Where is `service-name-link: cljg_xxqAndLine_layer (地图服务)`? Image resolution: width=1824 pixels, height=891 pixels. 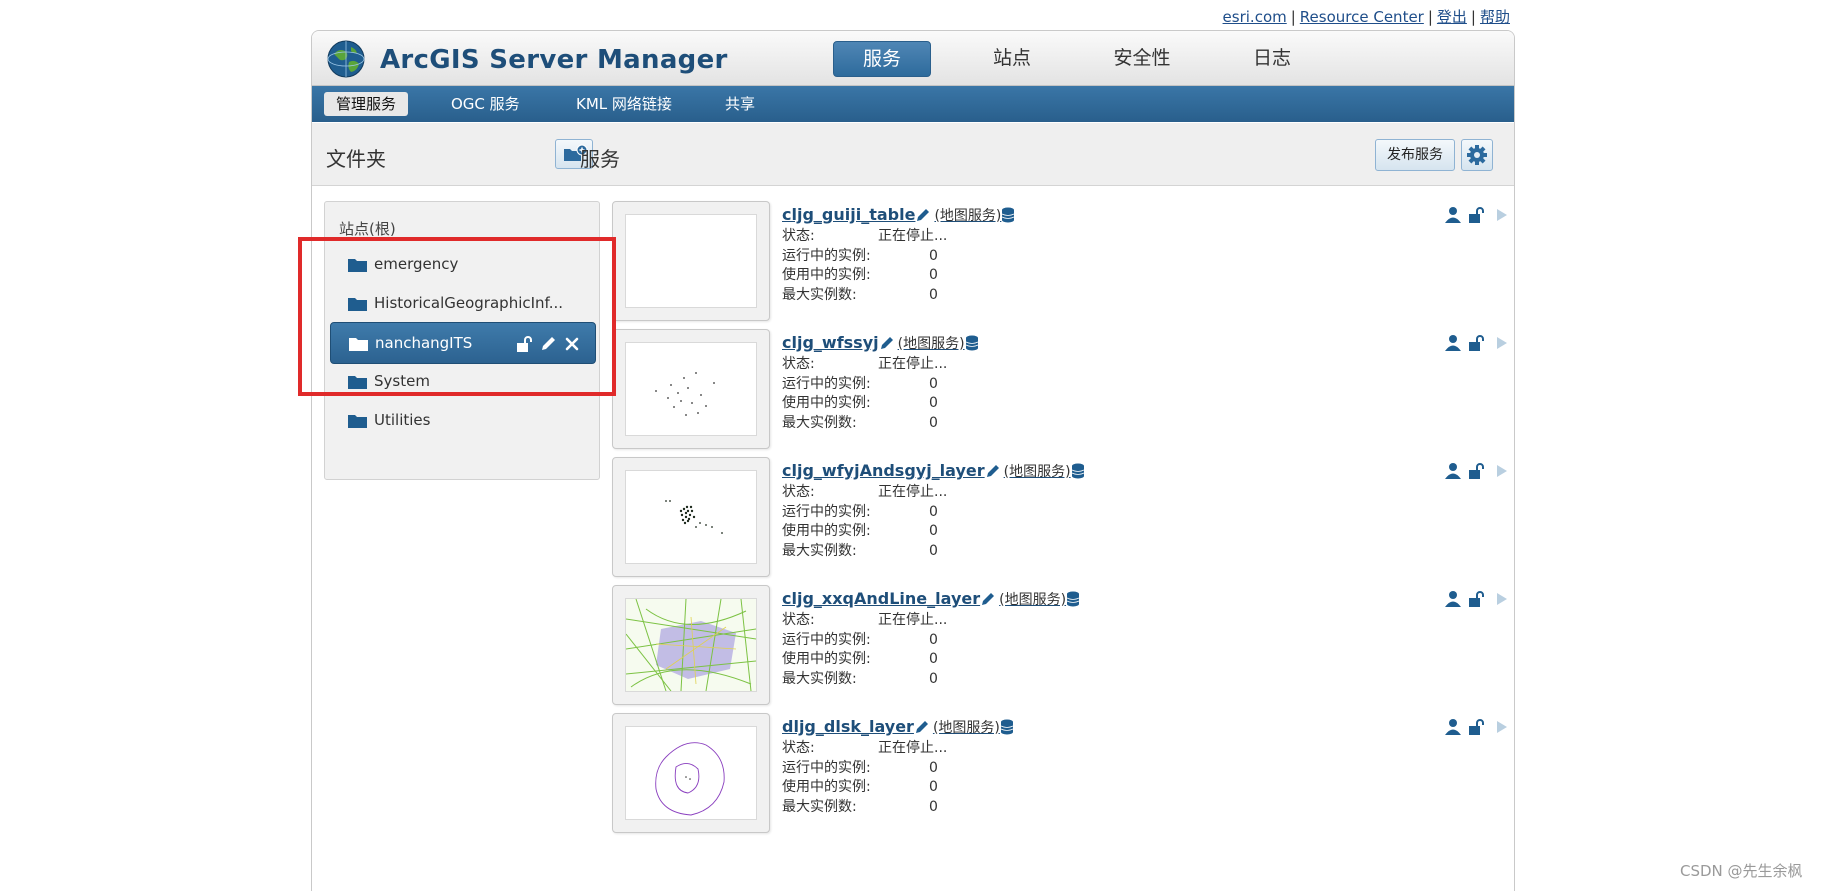 service-name-link: cljg_xxqAndLine_layer (地图服务) is located at coordinates (931, 599).